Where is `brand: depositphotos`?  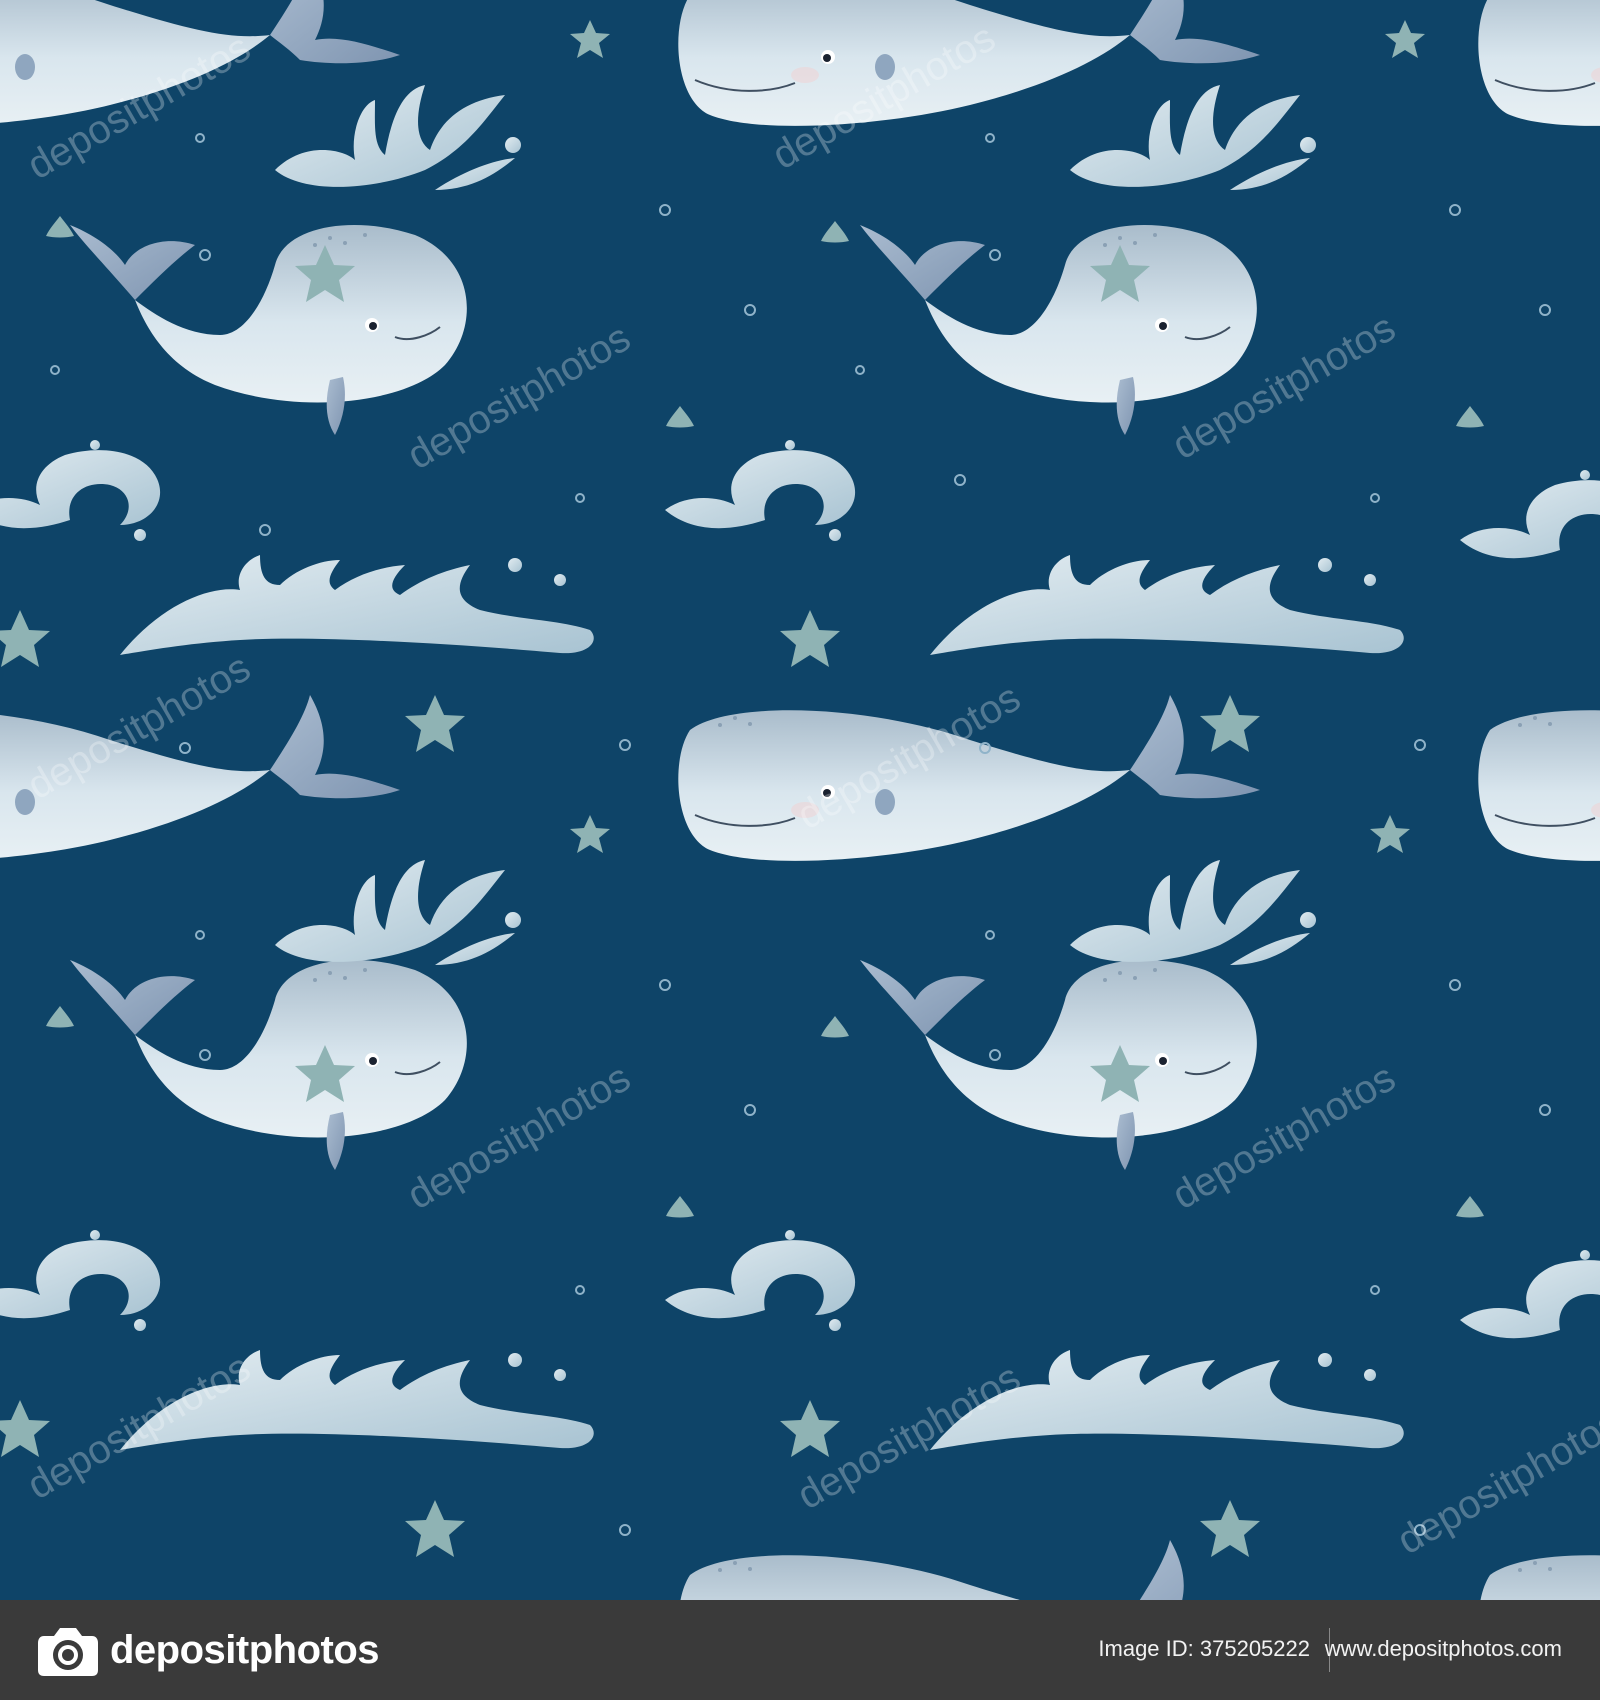 brand: depositphotos is located at coordinates (208, 1650).